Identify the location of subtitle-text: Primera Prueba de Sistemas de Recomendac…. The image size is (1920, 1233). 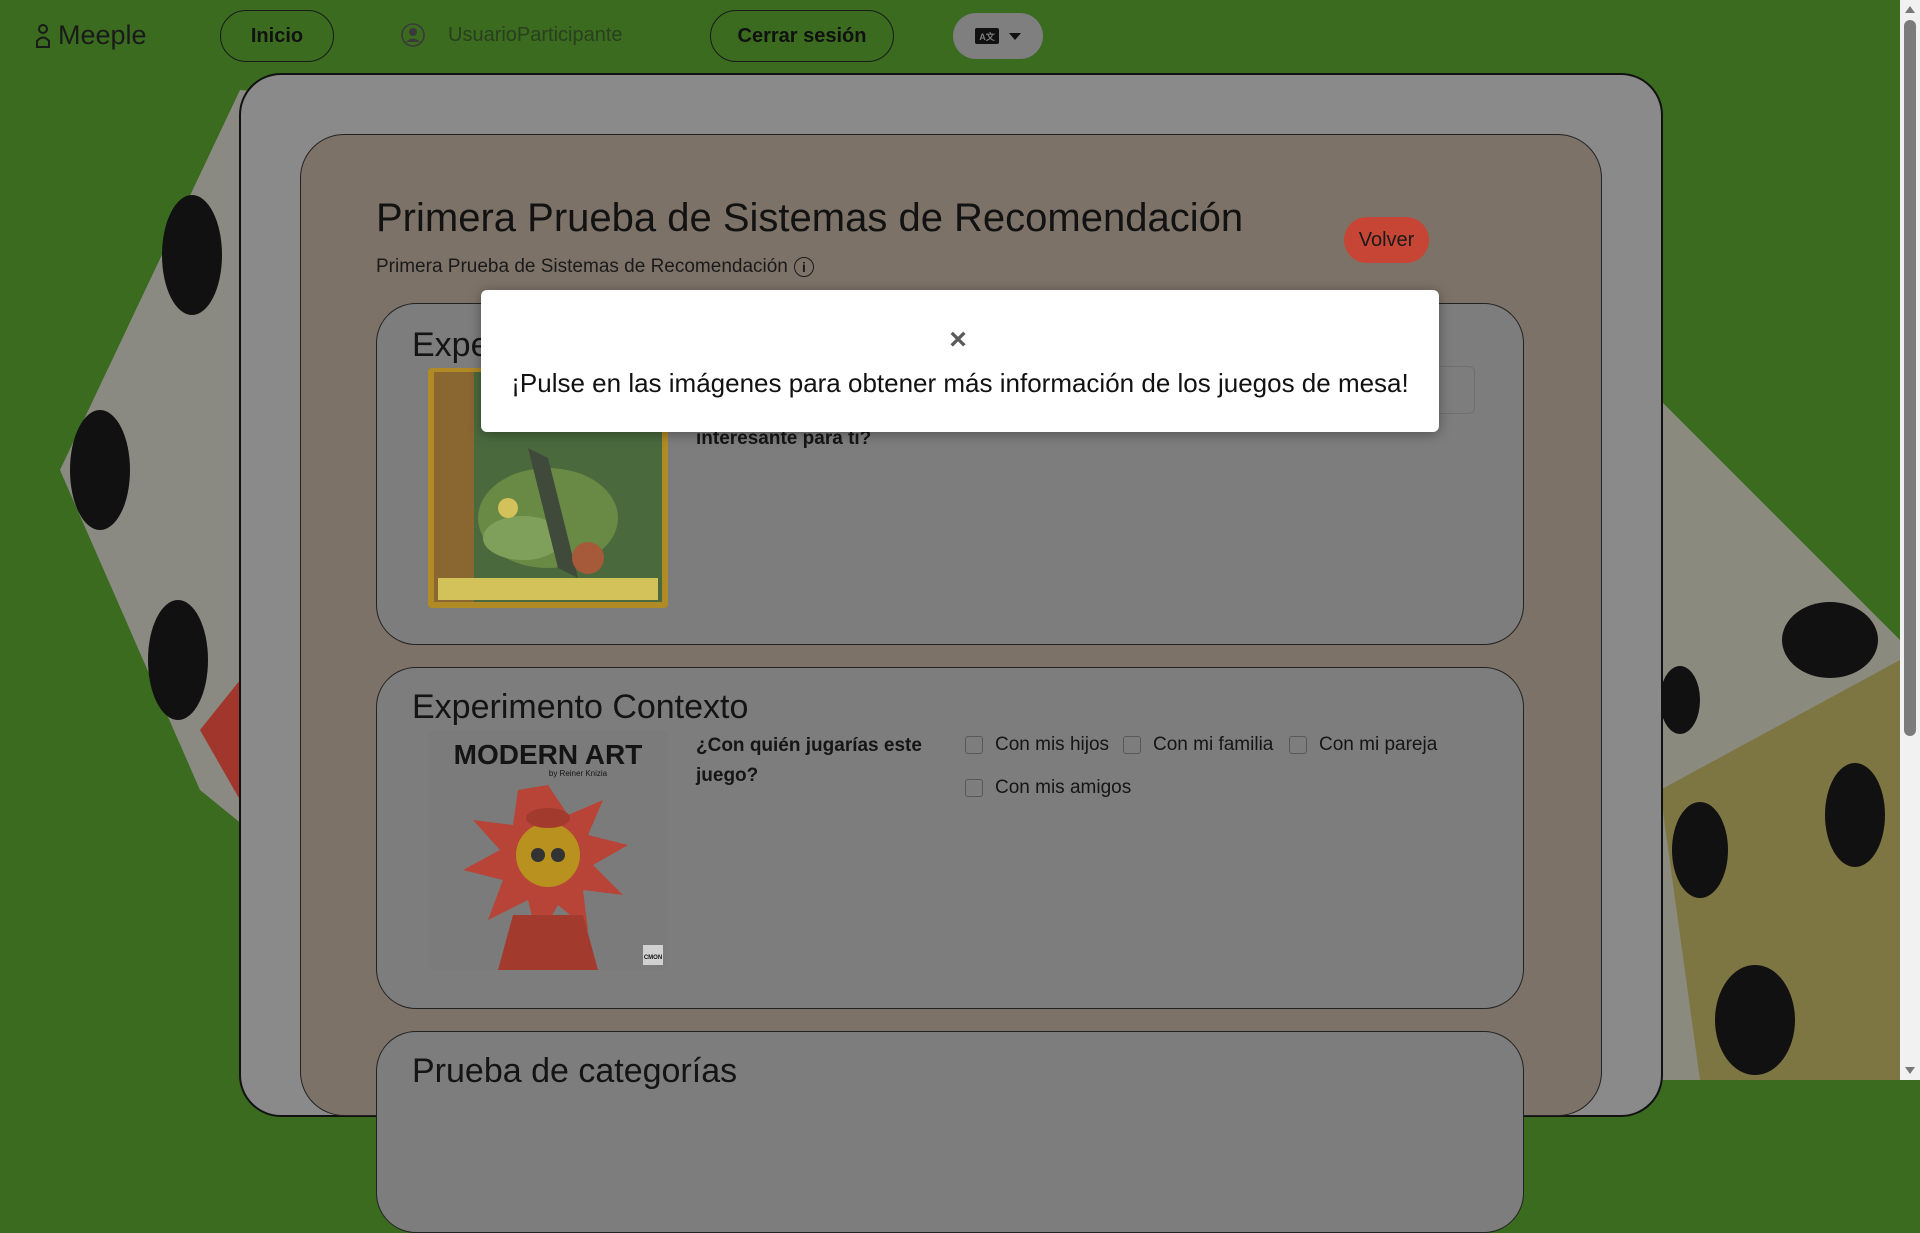
(582, 266).